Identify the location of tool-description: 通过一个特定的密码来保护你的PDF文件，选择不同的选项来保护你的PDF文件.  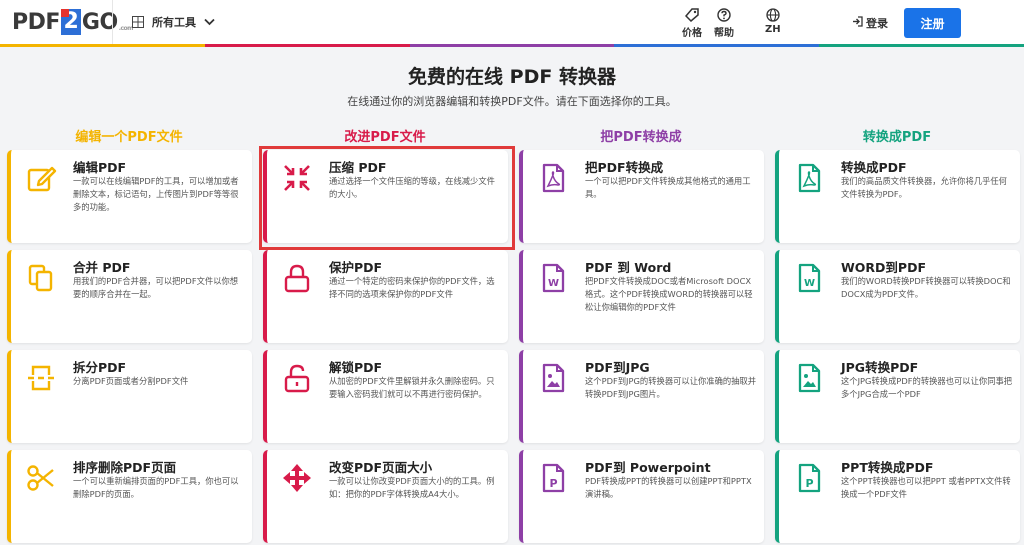
(412, 287).